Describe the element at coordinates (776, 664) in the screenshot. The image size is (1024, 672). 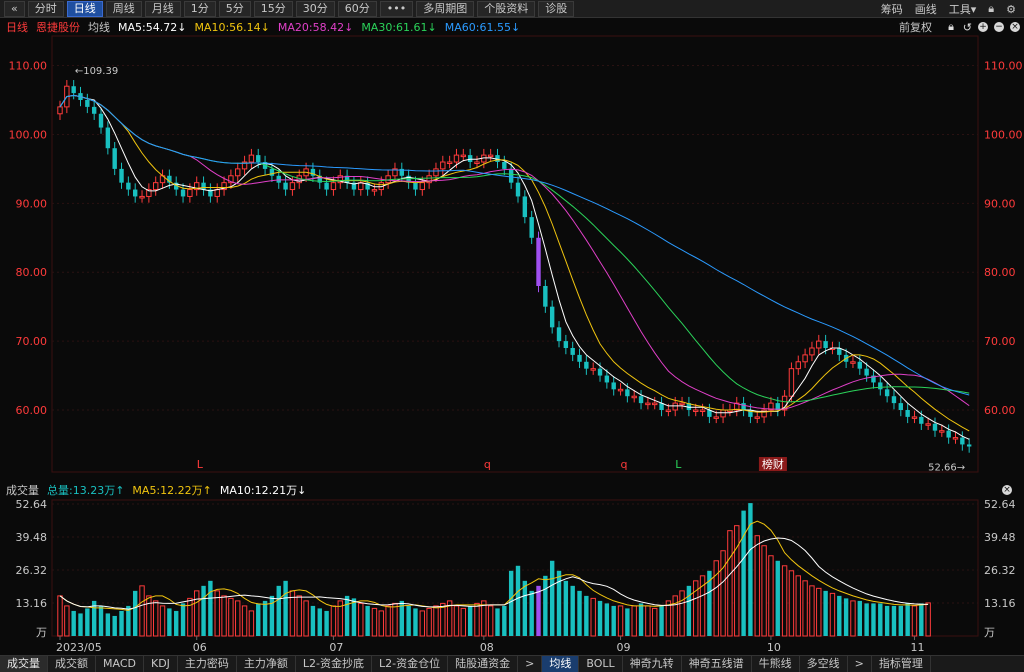
I see `tab-14: 牛熊线` at that location.